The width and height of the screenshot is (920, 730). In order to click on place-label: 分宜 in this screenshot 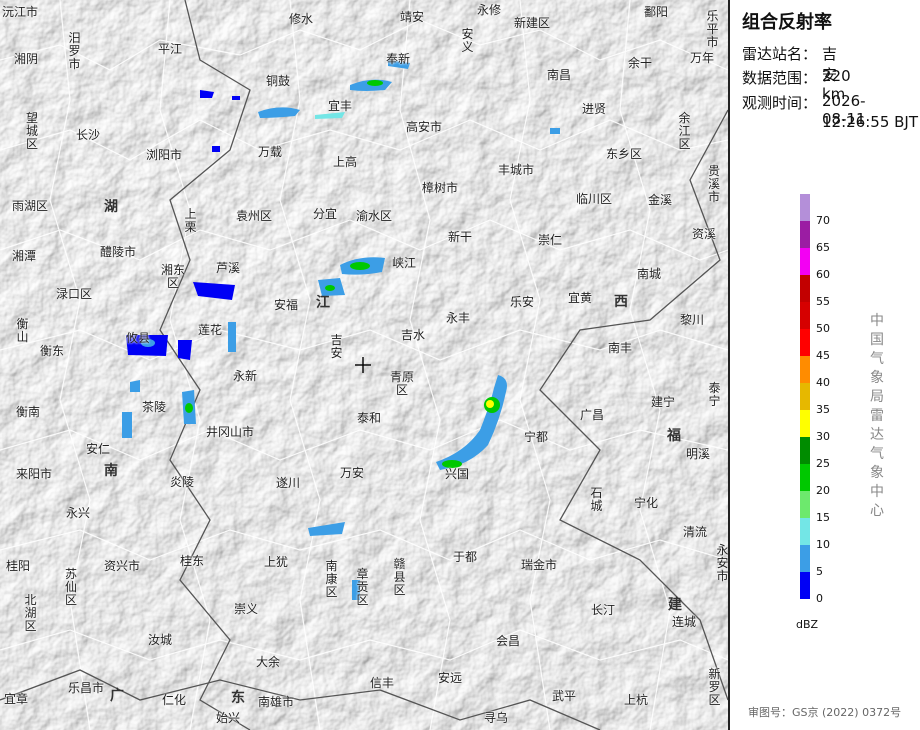, I will do `click(325, 214)`.